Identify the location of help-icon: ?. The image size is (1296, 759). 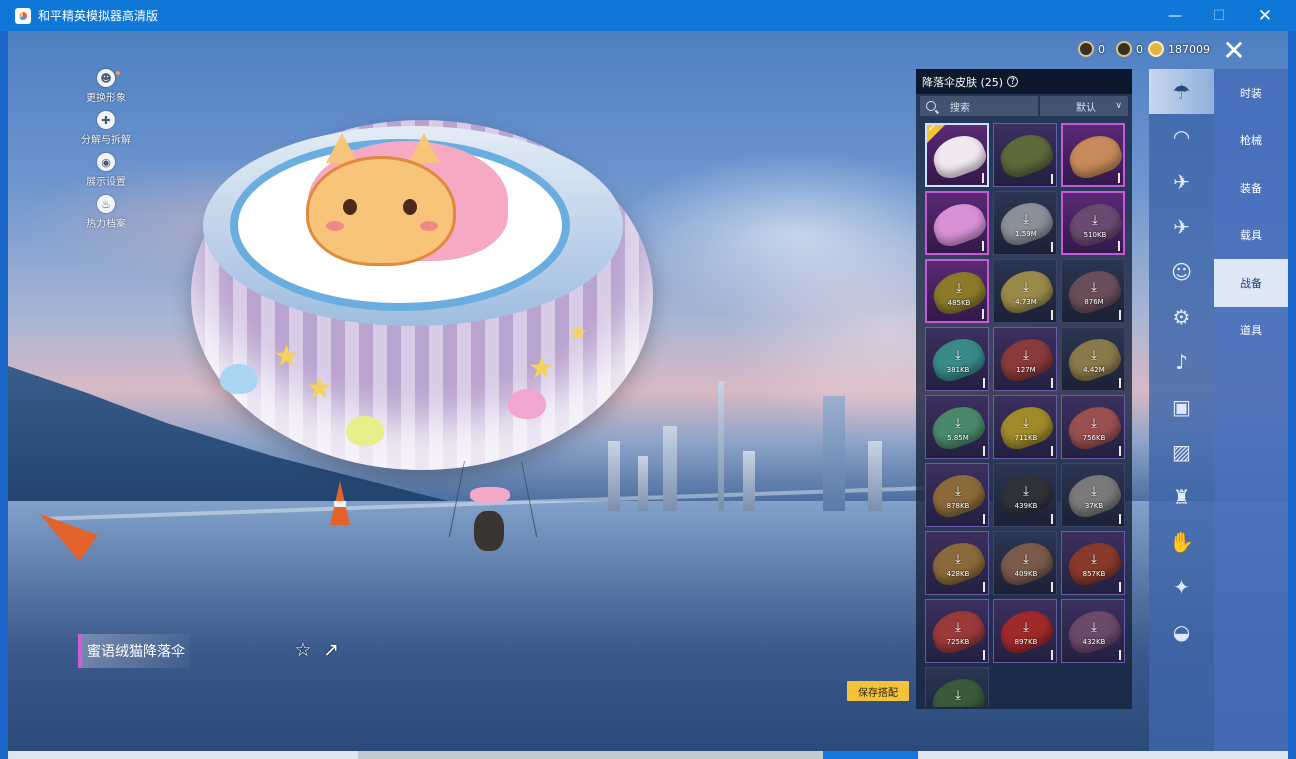
(1013, 81).